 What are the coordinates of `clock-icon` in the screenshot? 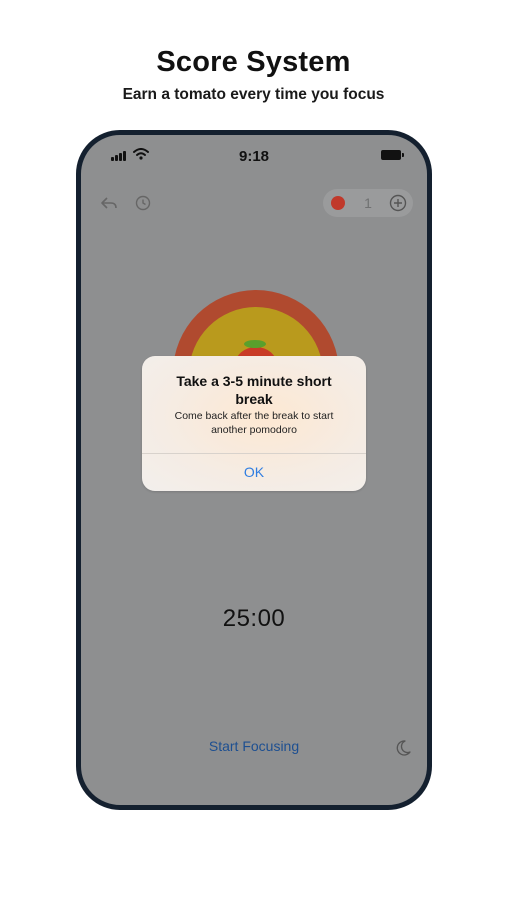 It's located at (143, 203).